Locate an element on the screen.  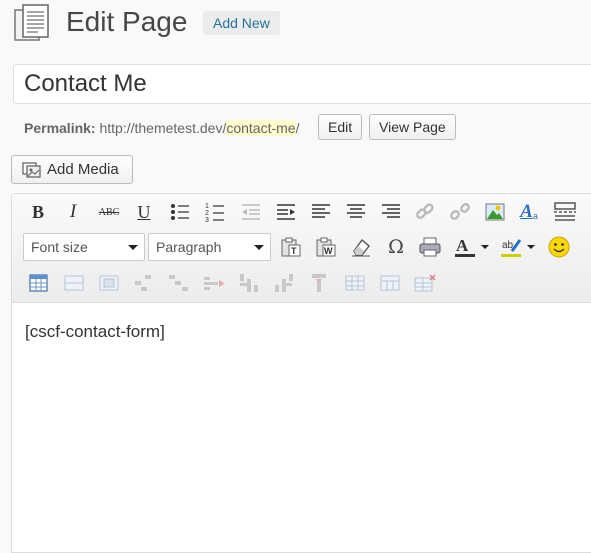
insert-link-icon is located at coordinates (425, 212).